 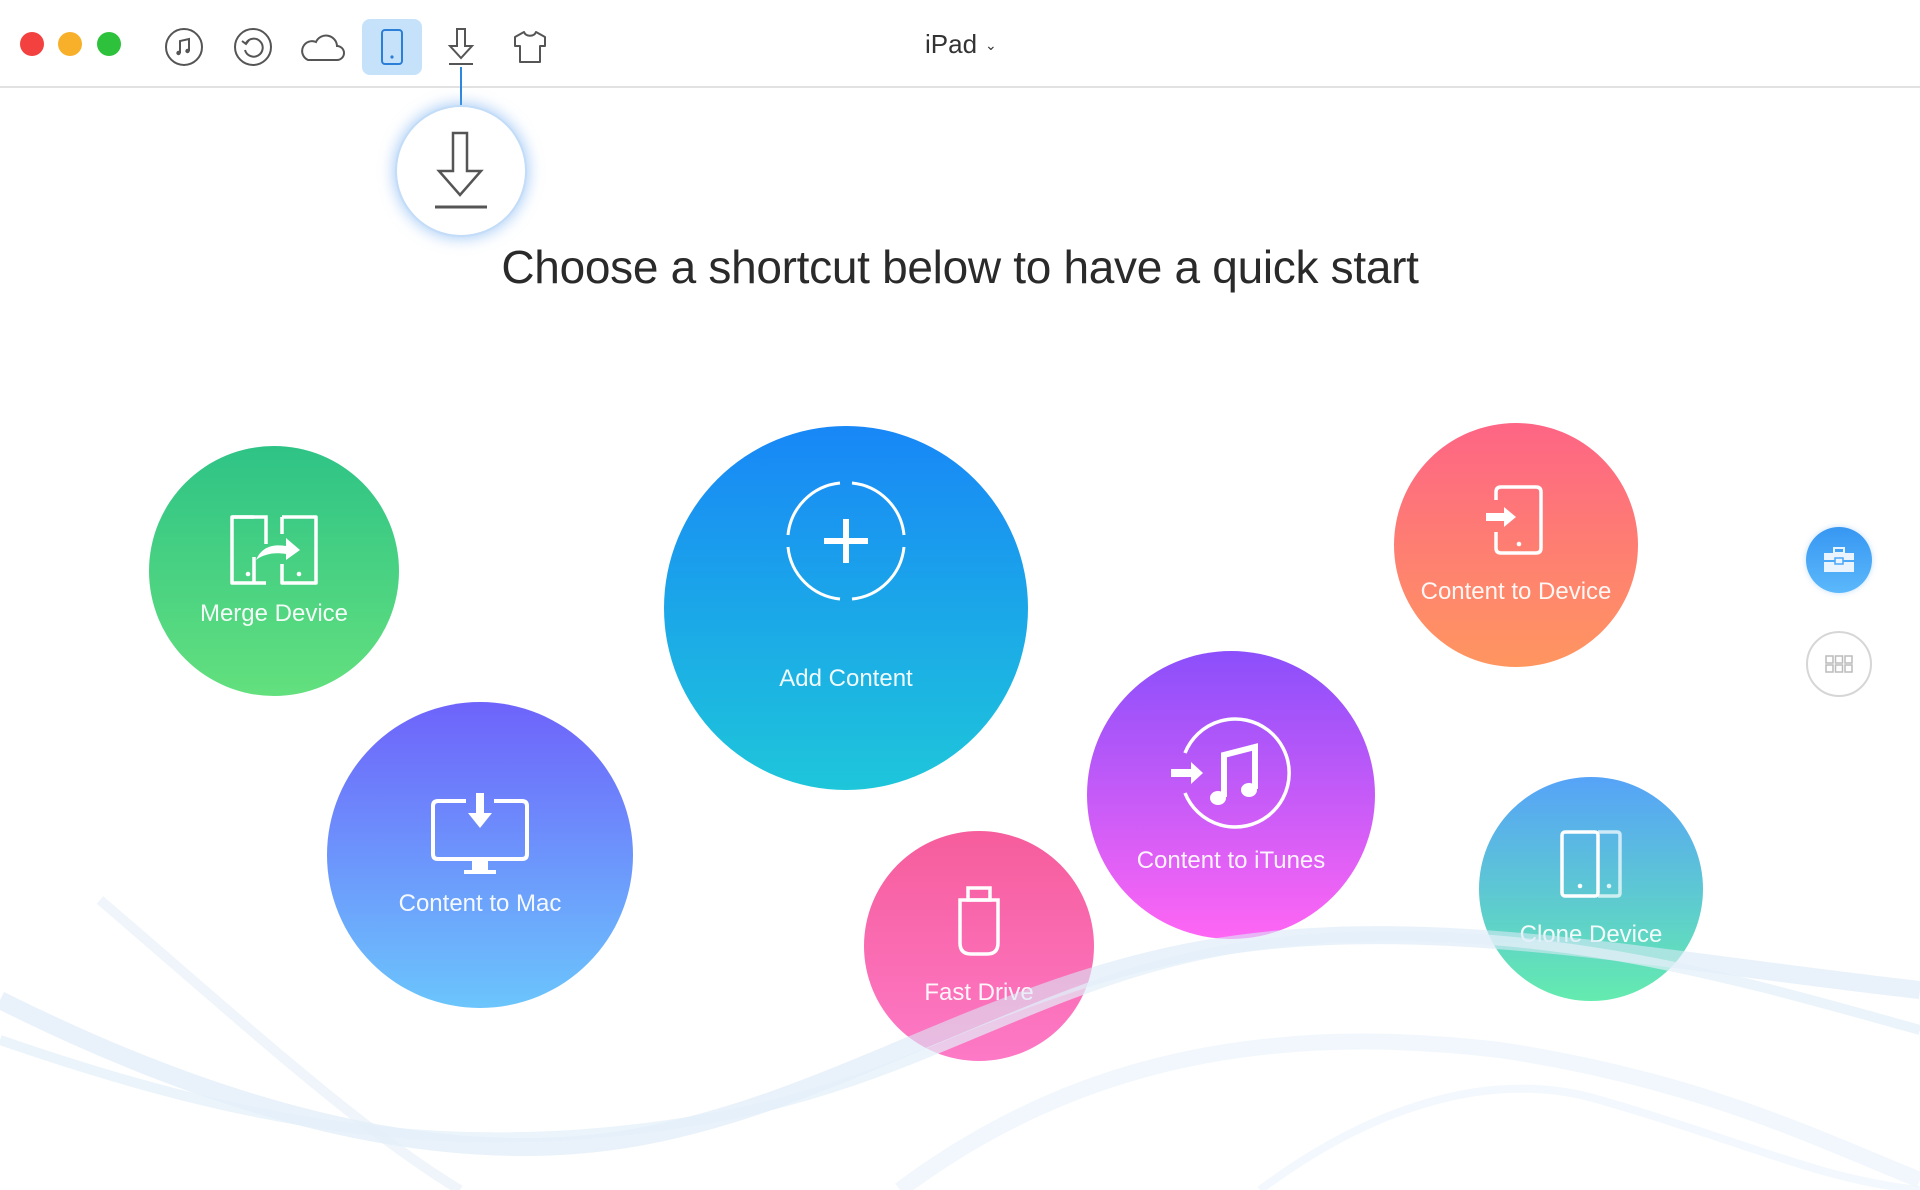 I want to click on shortcut-label: Content to Mac, so click(x=480, y=903).